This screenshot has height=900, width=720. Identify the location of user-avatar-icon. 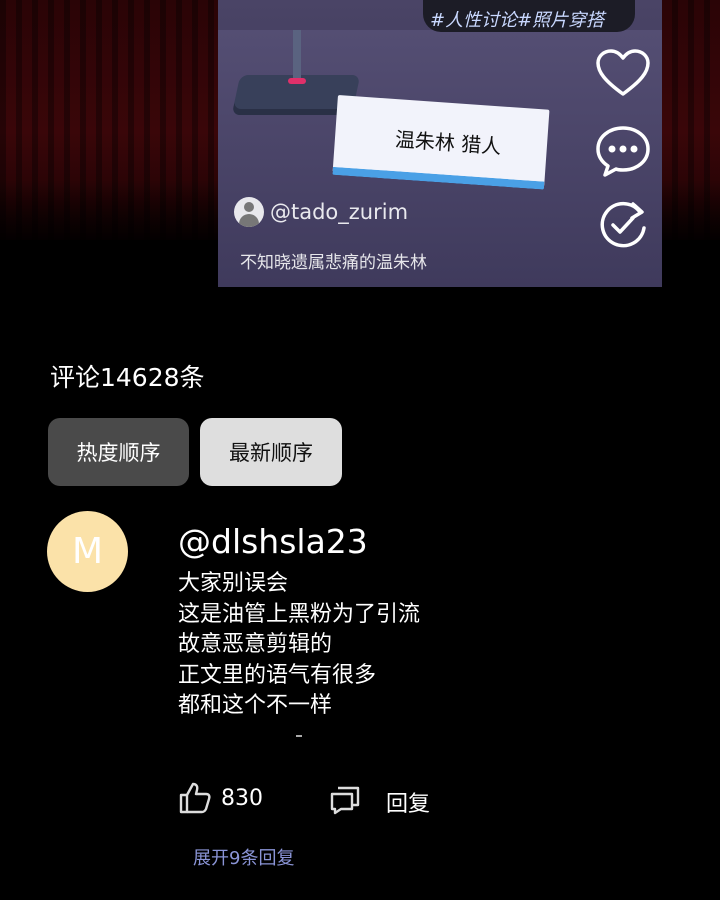
(249, 212).